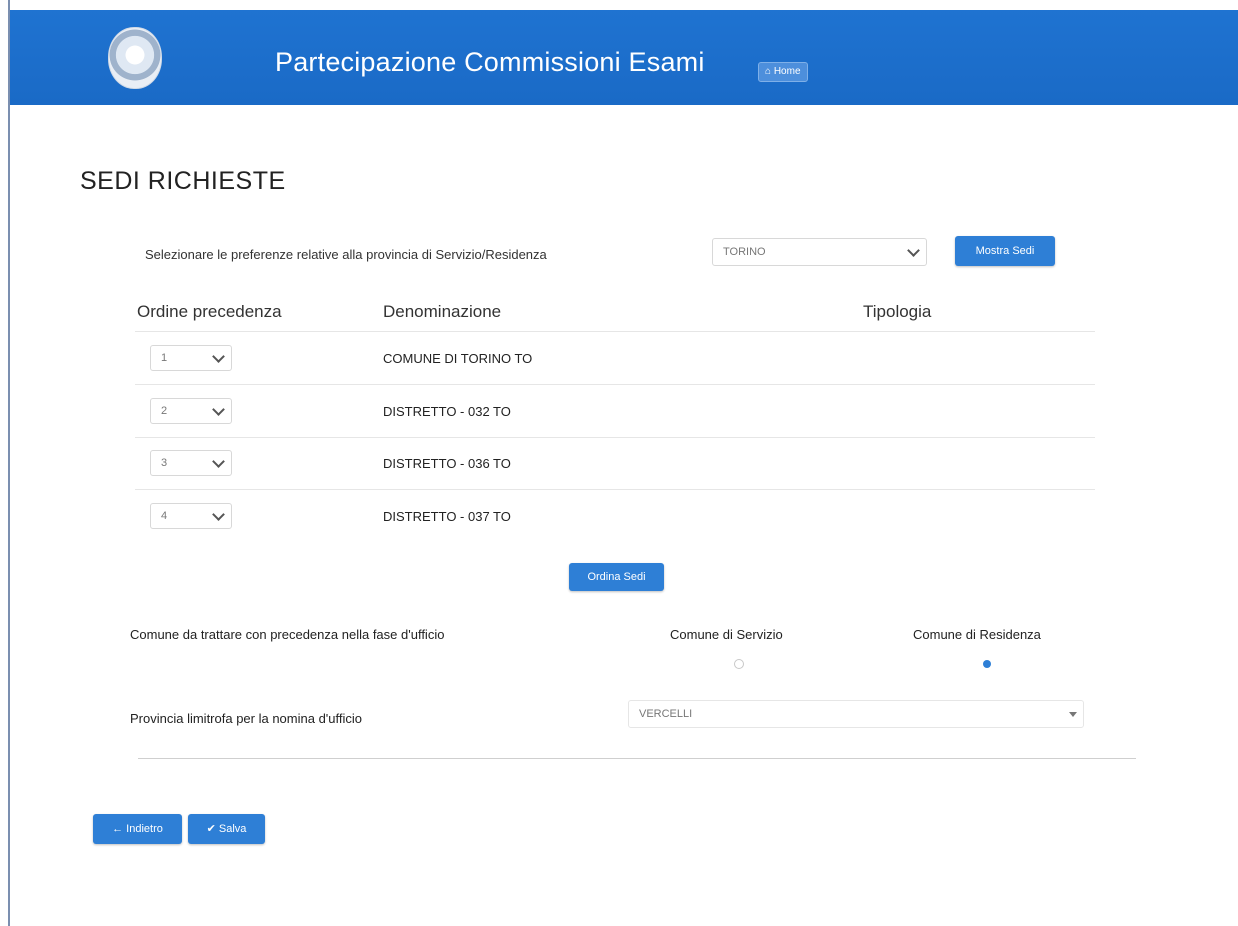  What do you see at coordinates (1073, 714) in the screenshot?
I see `caret-down-icon` at bounding box center [1073, 714].